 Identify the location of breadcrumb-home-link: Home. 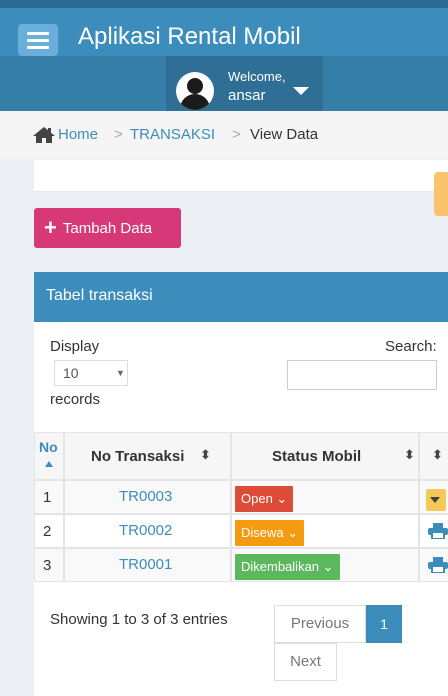
(78, 134).